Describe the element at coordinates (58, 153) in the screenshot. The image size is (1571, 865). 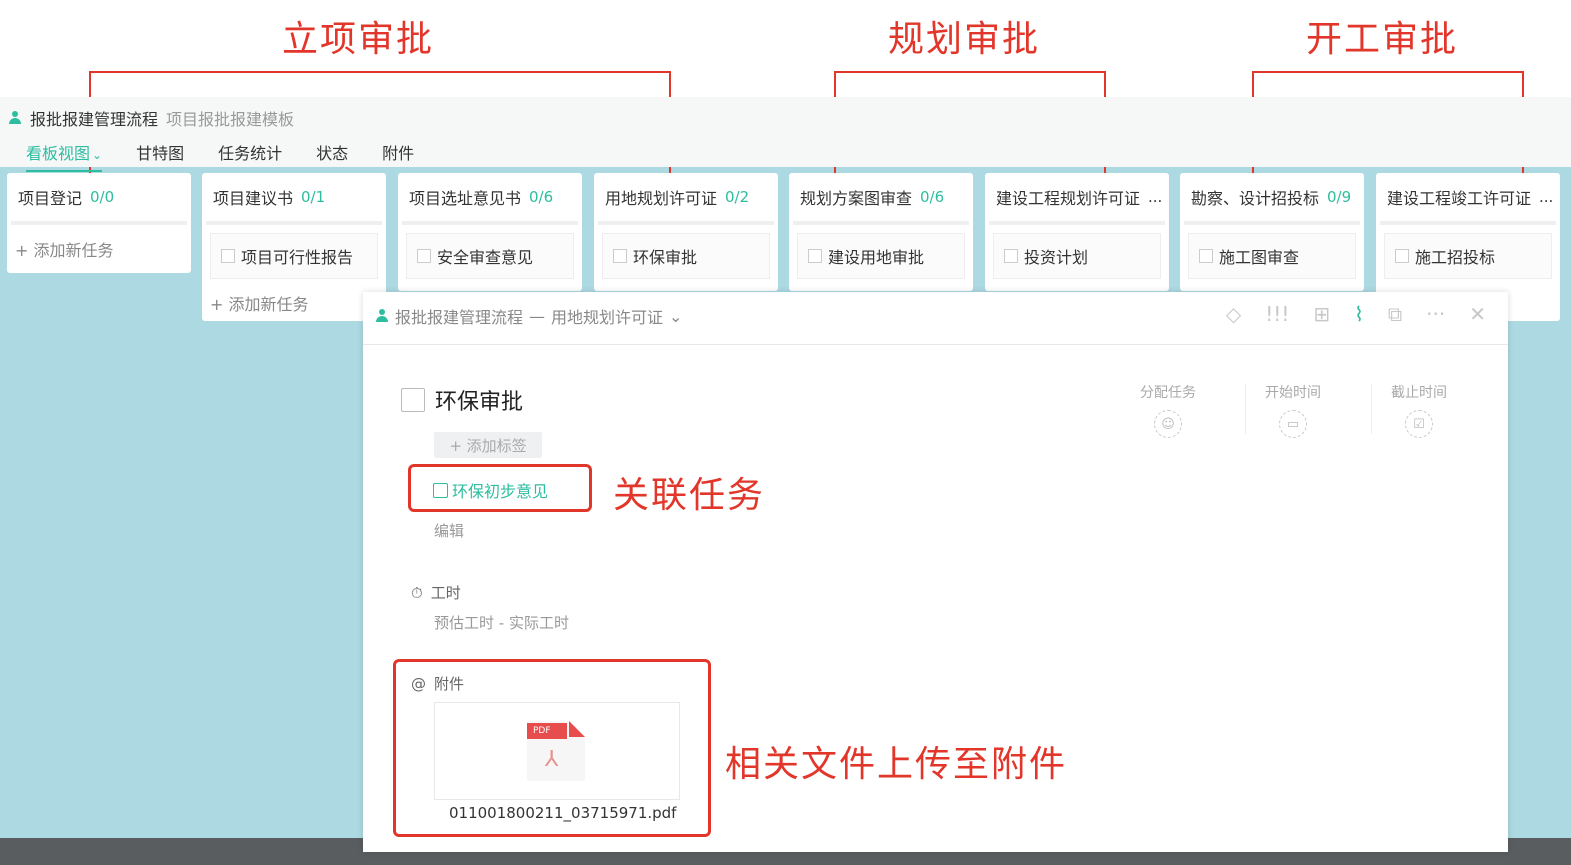
I see `tab-kanban-label: 看板视图` at that location.